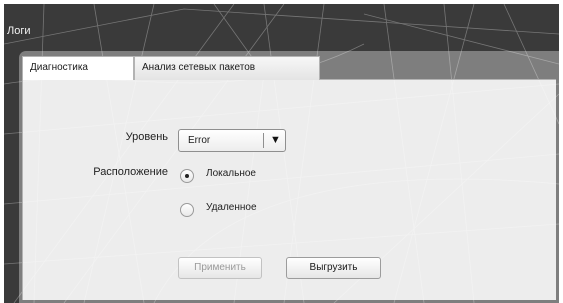 The image size is (563, 303). I want to click on triangle-down-icon: ▼, so click(275, 140).